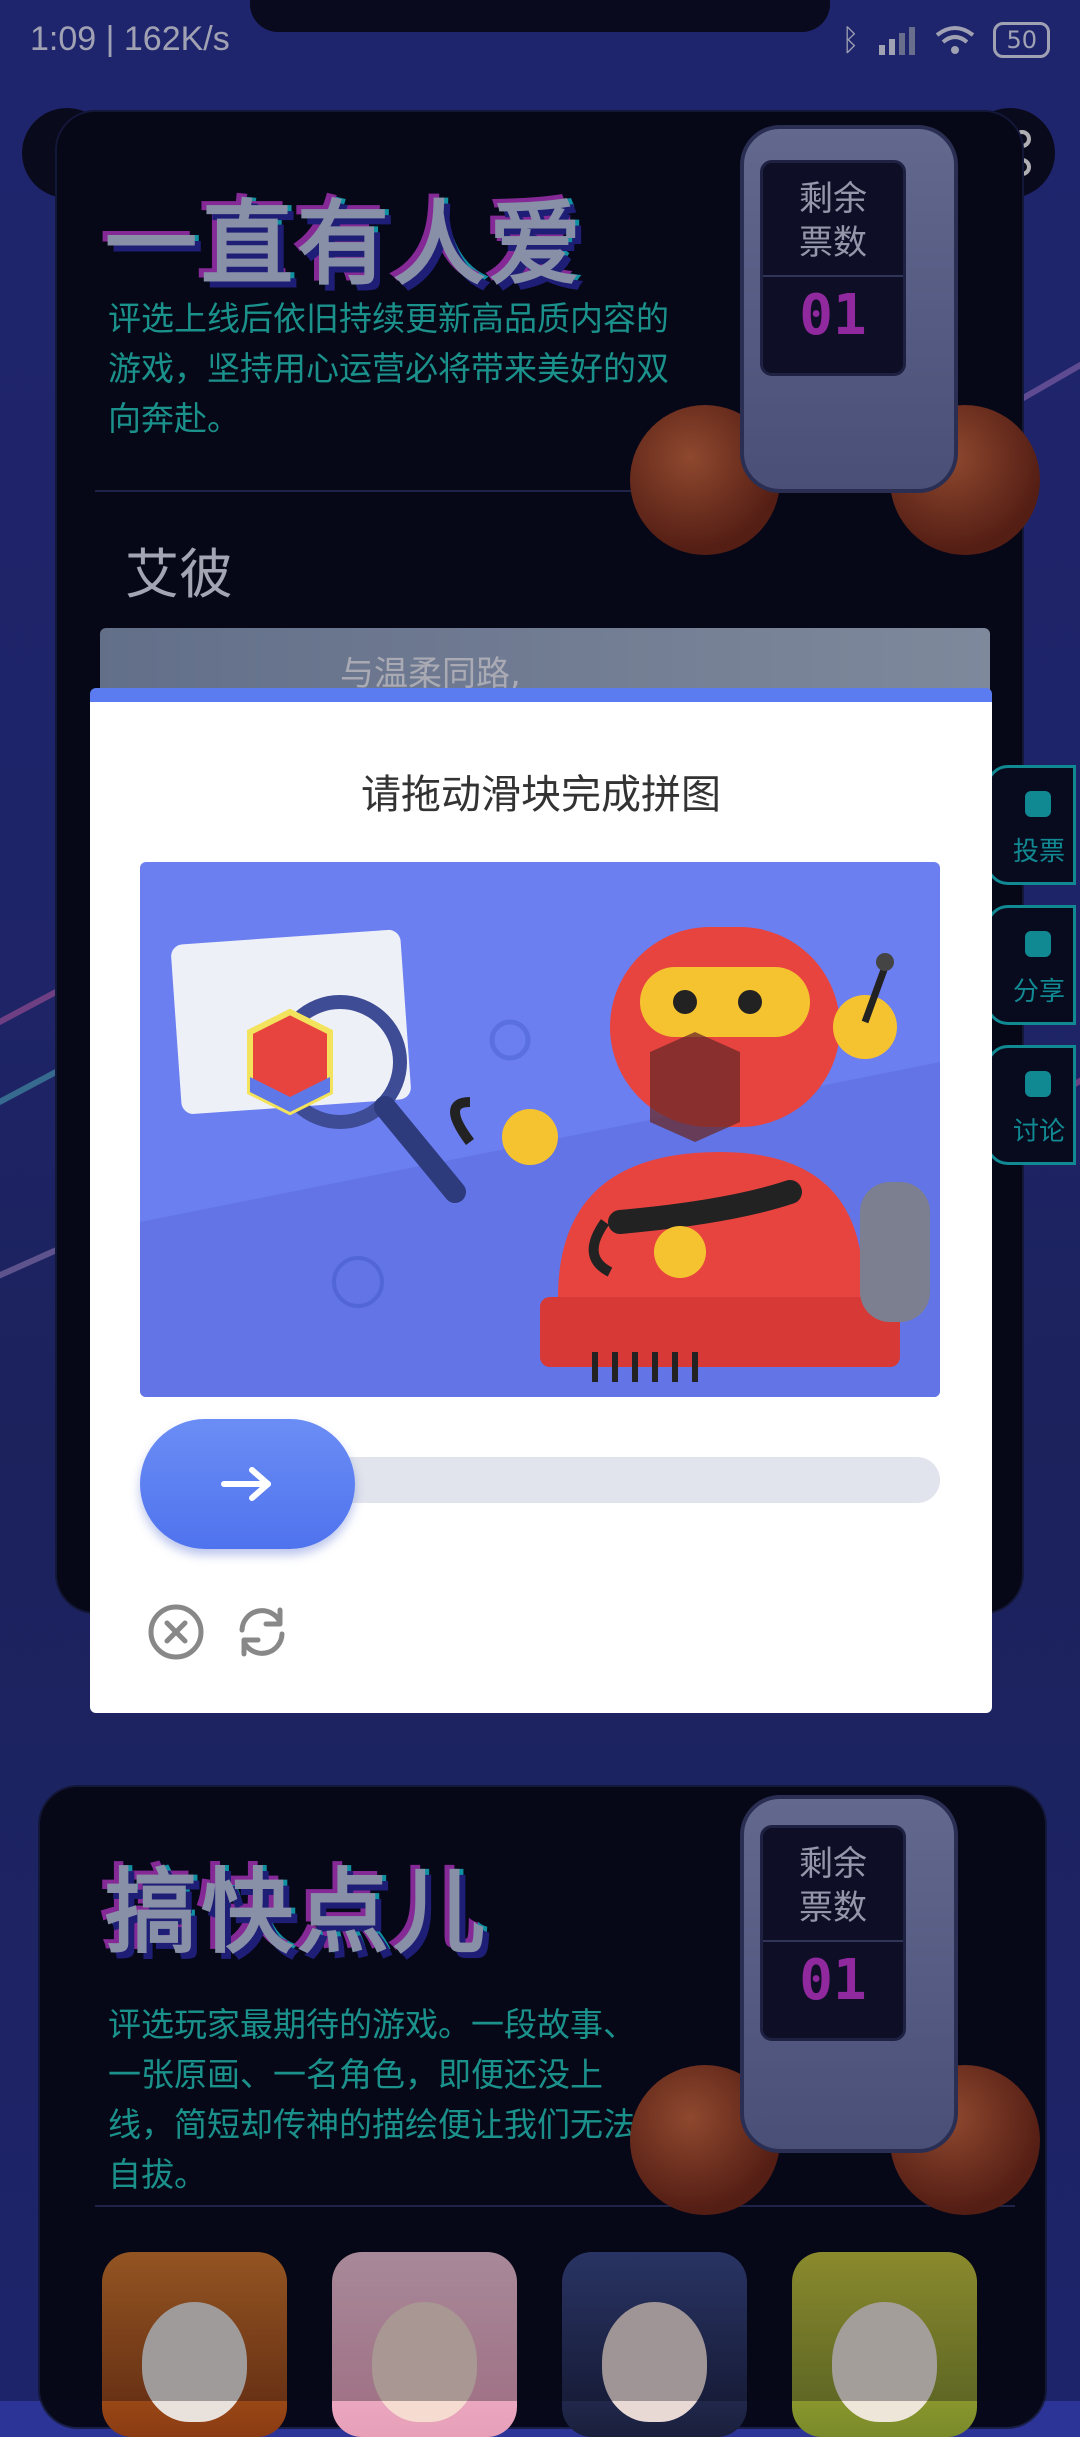  I want to click on captcha-title: 请拖动滑块完成拼图, so click(541, 795).